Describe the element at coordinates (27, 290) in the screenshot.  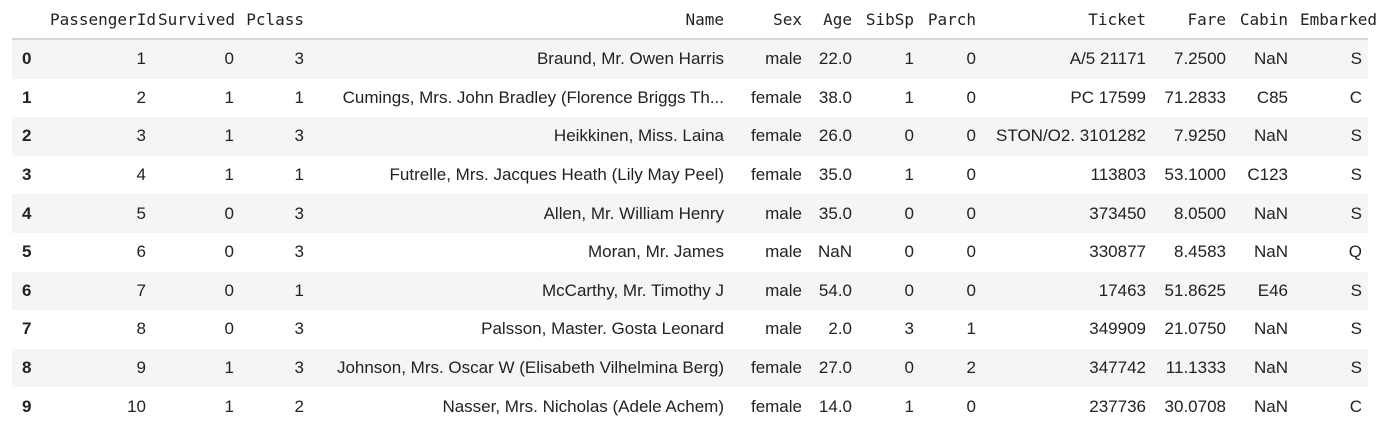
I see `row-index: 6` at that location.